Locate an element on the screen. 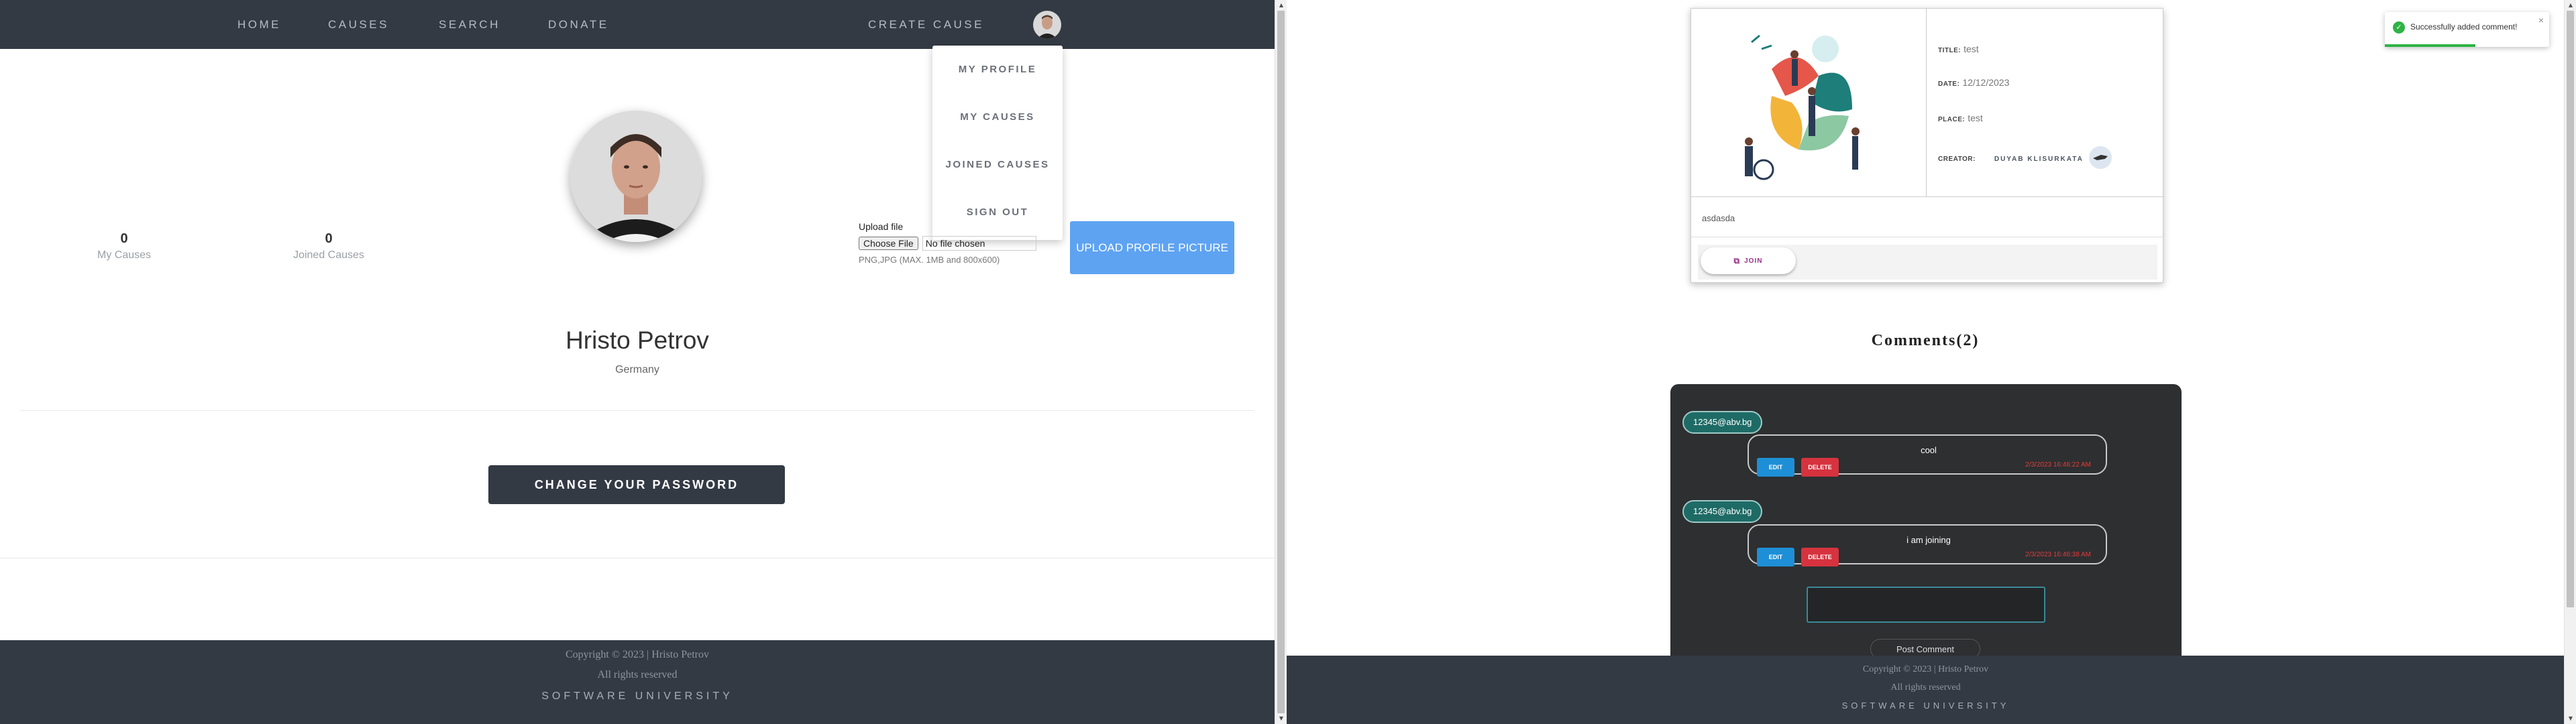 This screenshot has height=724, width=2576. comment-input is located at coordinates (1926, 605).